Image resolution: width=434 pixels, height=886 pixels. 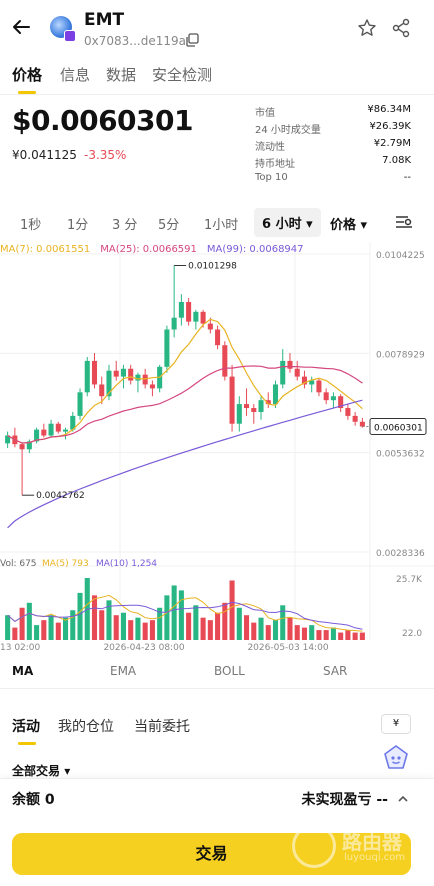 I want to click on stat-holders: 持币地址 7.08K, so click(x=333, y=162).